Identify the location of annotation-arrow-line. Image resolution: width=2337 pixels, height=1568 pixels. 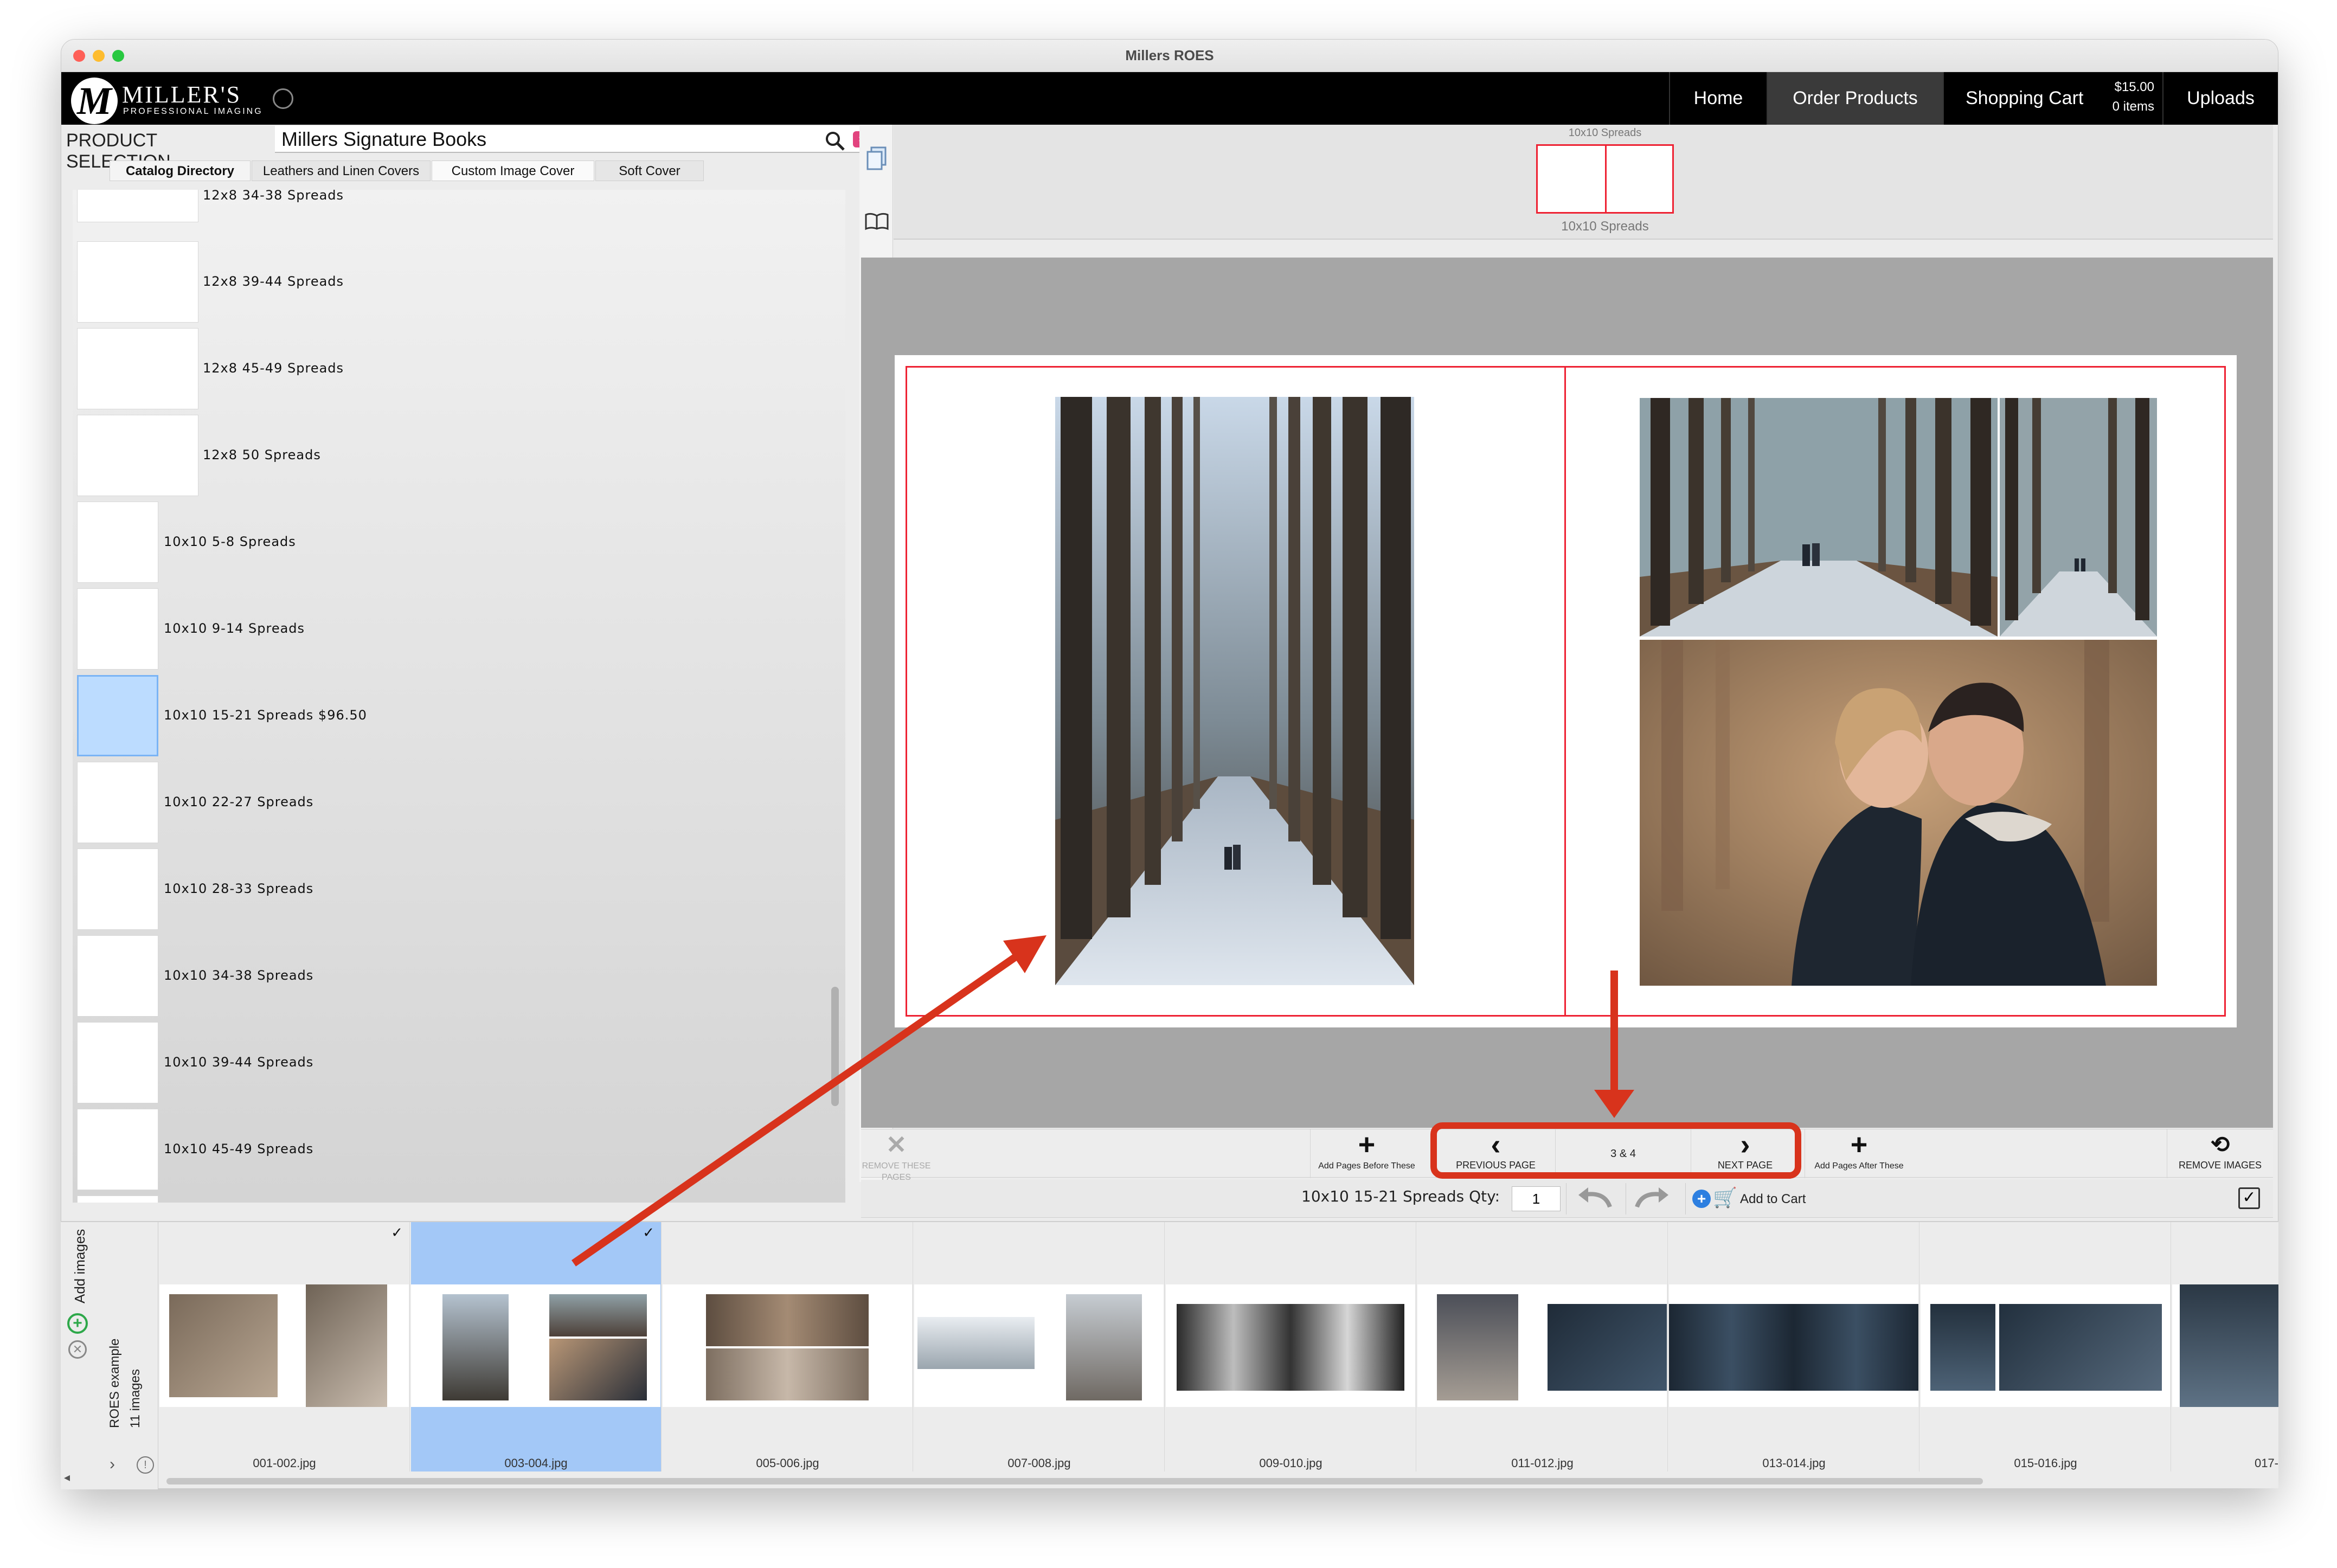
(797, 1109).